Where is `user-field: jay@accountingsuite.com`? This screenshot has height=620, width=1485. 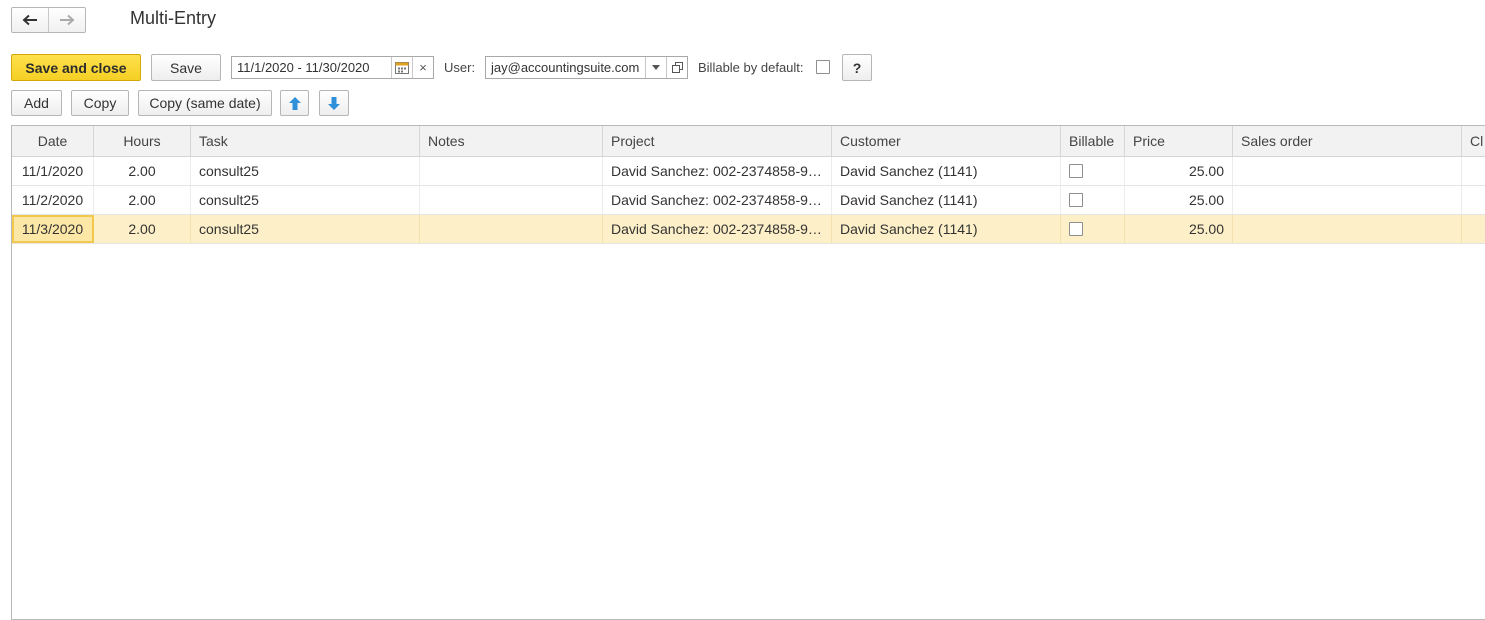
user-field: jay@accountingsuite.com is located at coordinates (586, 67).